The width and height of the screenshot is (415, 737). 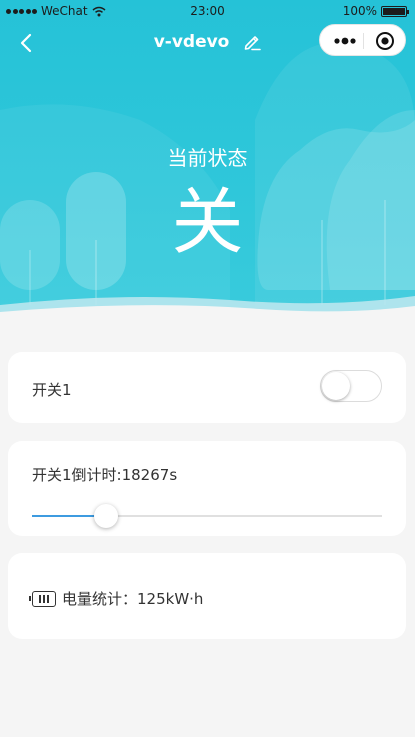 I want to click on battery-group: 100%, so click(x=375, y=11).